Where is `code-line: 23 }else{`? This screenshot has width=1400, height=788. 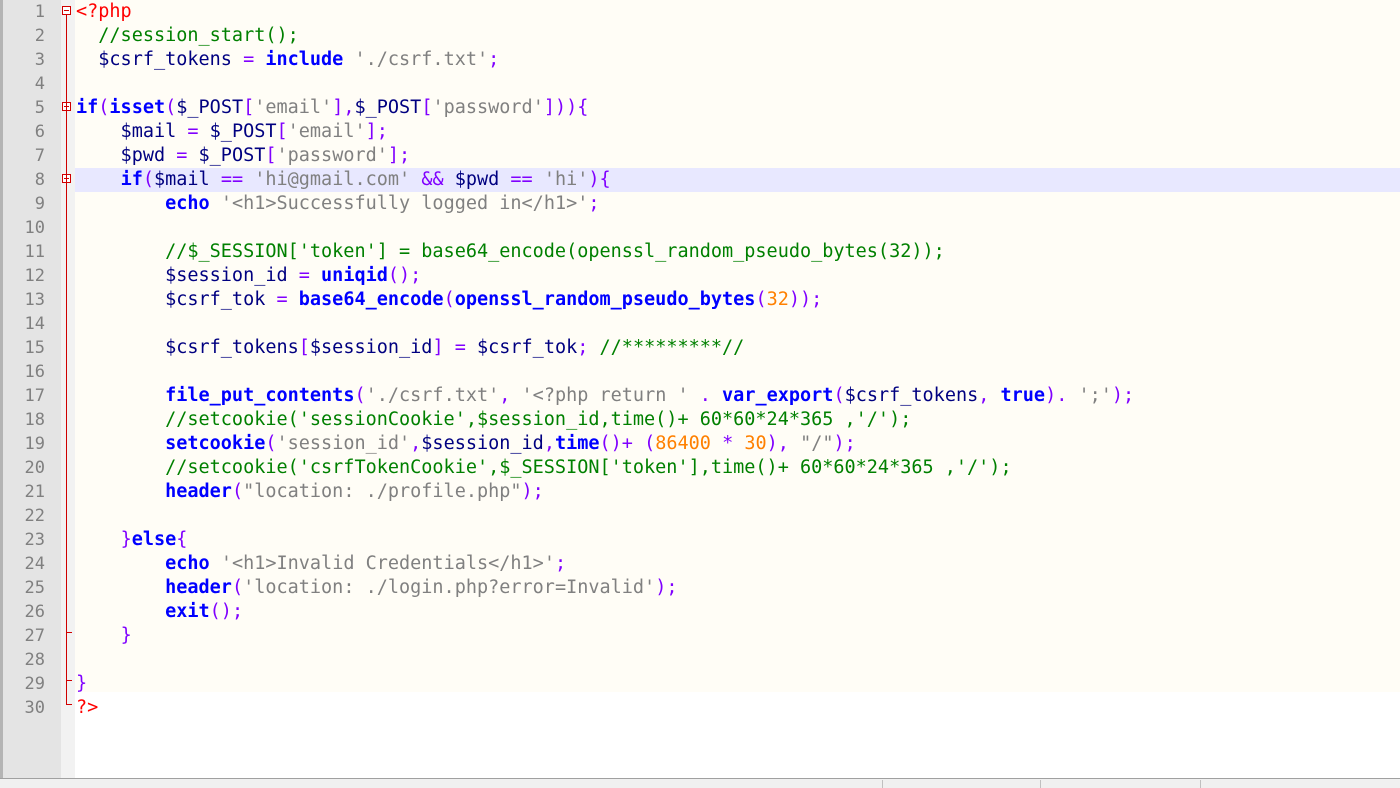
code-line: 23 }else{ is located at coordinates (700, 540).